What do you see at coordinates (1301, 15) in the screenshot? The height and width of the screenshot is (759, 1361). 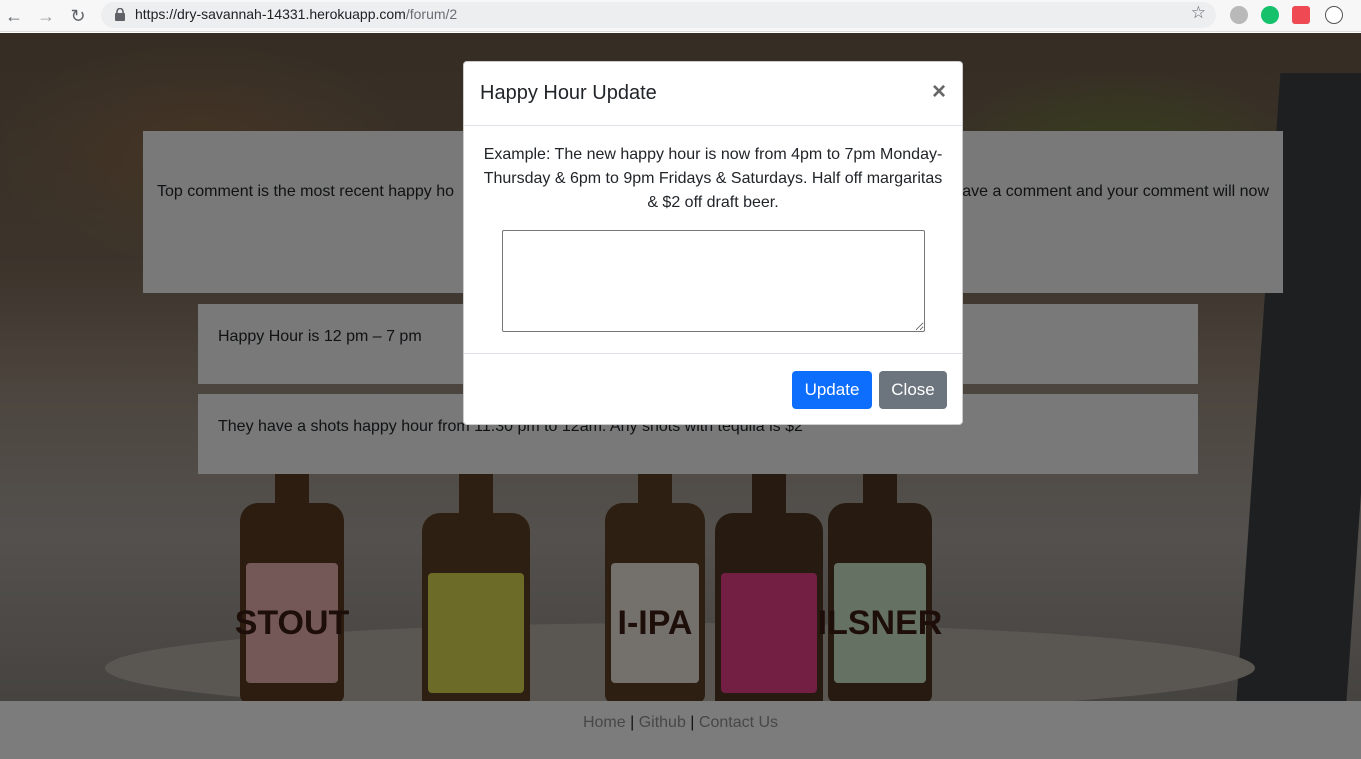 I see `extension-red-icon` at bounding box center [1301, 15].